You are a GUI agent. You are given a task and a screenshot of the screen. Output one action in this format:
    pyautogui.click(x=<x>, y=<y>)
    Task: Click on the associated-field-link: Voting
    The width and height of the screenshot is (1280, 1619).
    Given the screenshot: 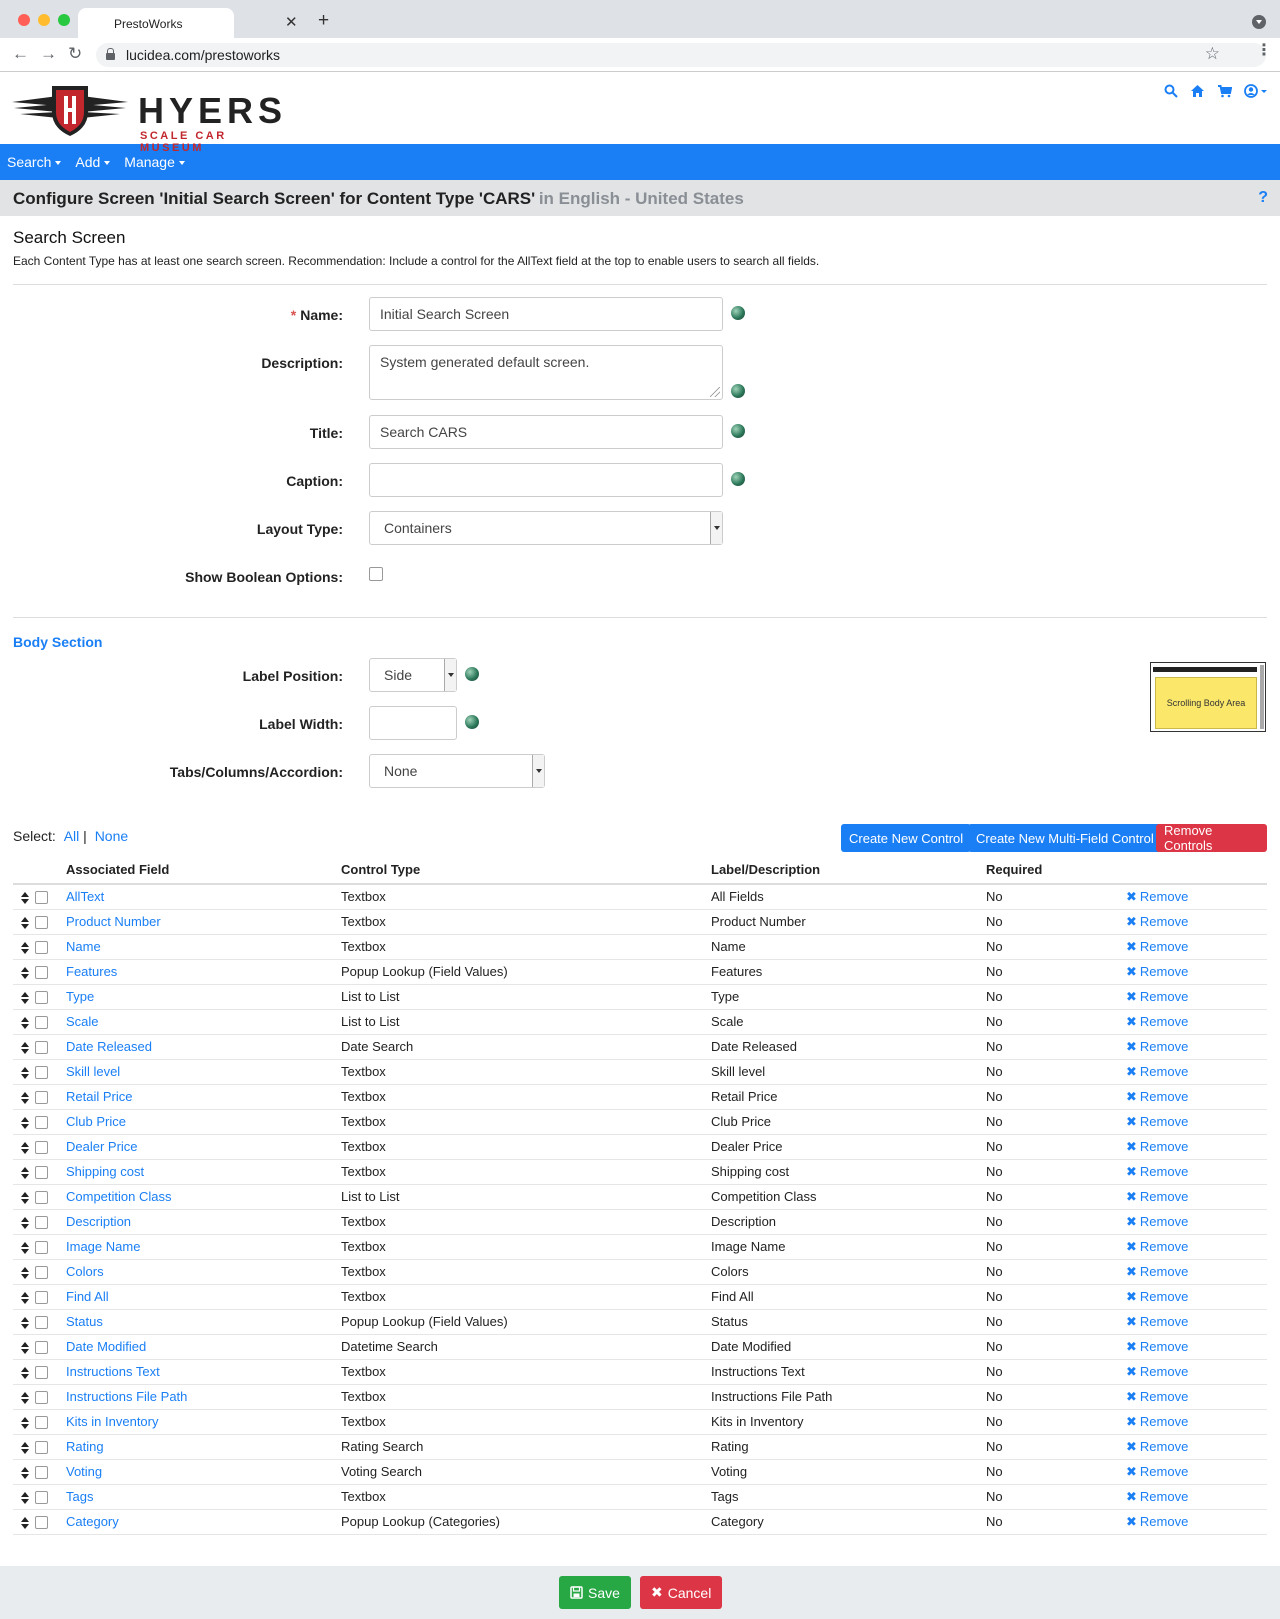 What is the action you would take?
    pyautogui.click(x=84, y=1471)
    